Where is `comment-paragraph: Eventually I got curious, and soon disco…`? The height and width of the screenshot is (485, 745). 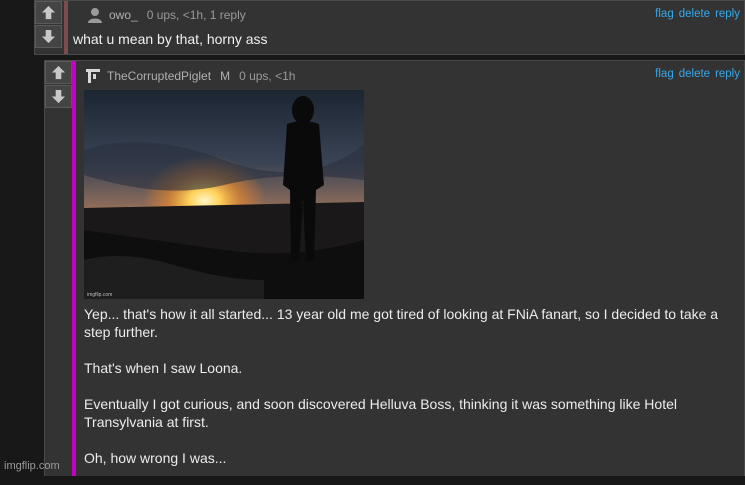 comment-paragraph: Eventually I got curious, and soon disco… is located at coordinates (380, 413).